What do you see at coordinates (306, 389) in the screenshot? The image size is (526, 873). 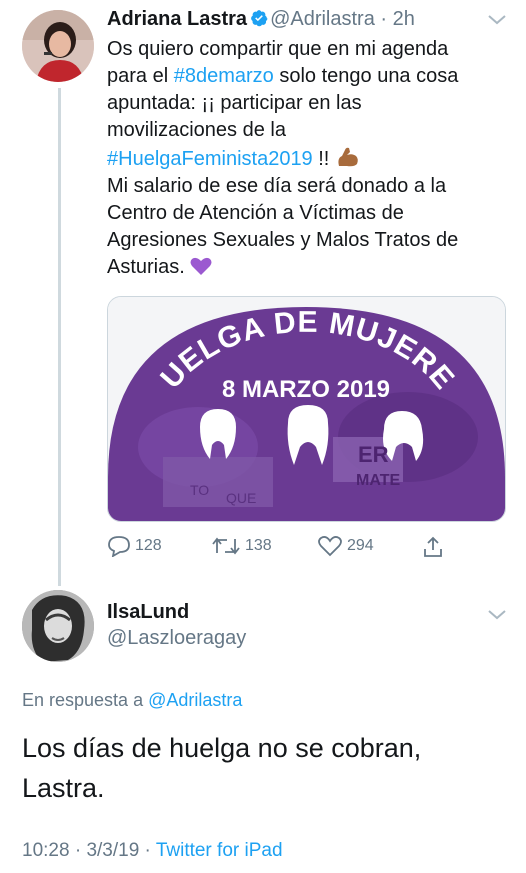 I see `poster-date-text: 8 MARZO 2019` at bounding box center [306, 389].